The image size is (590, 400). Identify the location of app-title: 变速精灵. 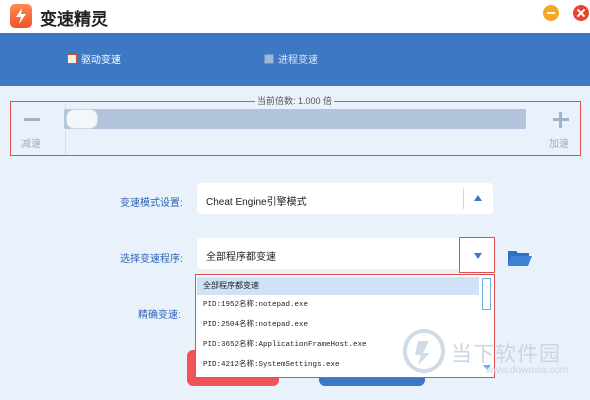
(74, 19).